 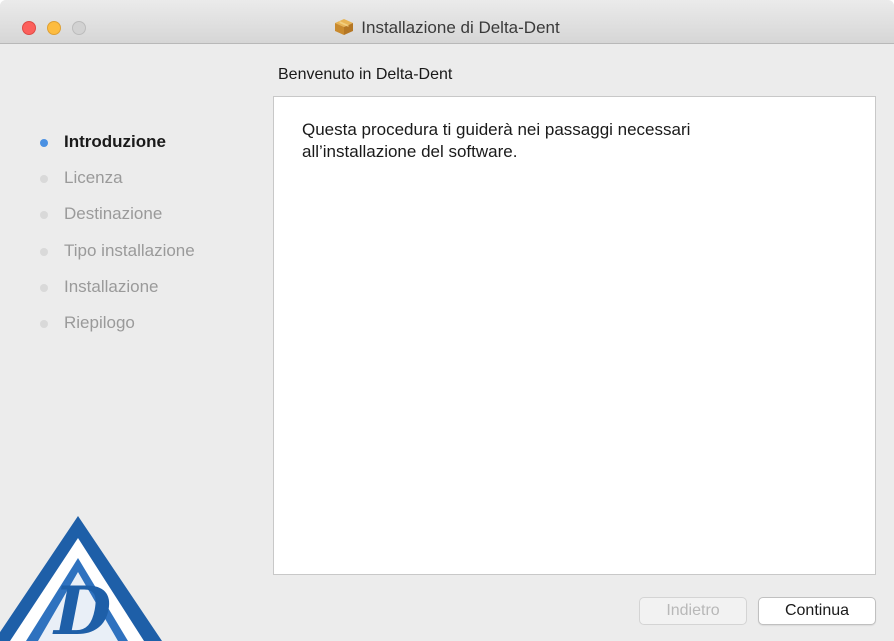 What do you see at coordinates (129, 250) in the screenshot?
I see `step-label: Tipo installazione` at bounding box center [129, 250].